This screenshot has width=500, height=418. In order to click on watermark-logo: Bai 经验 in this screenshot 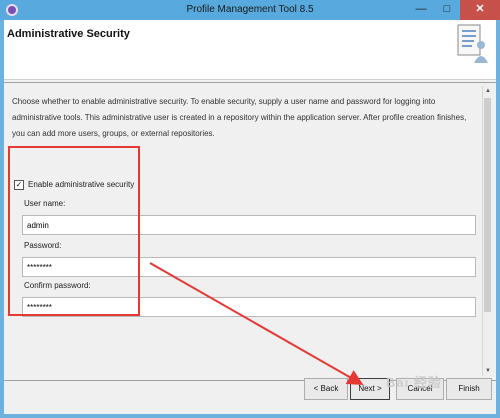, I will do `click(414, 382)`.